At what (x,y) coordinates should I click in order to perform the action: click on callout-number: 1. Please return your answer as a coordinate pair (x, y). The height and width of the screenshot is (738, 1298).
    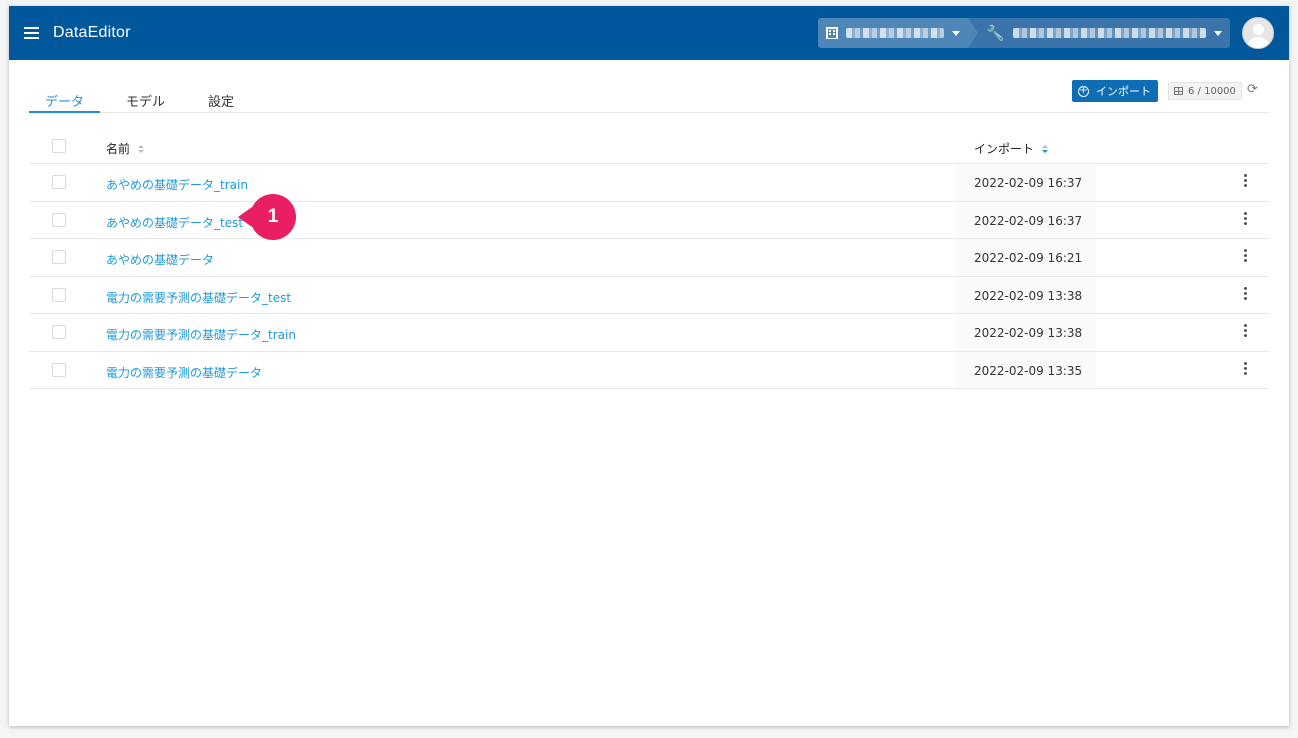
    Looking at the image, I should click on (273, 217).